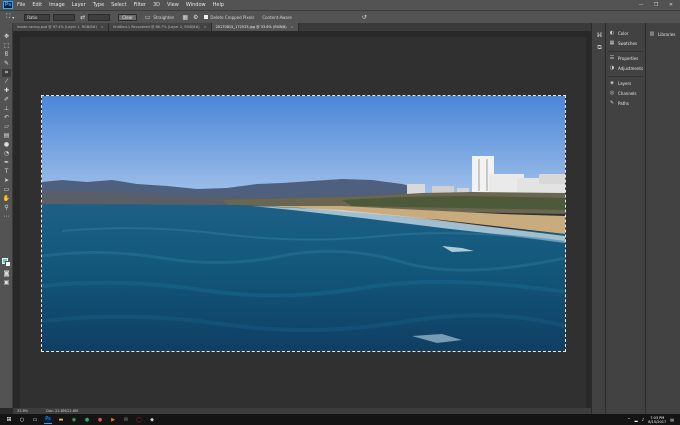  I want to click on maximize-button: ❐, so click(656, 5).